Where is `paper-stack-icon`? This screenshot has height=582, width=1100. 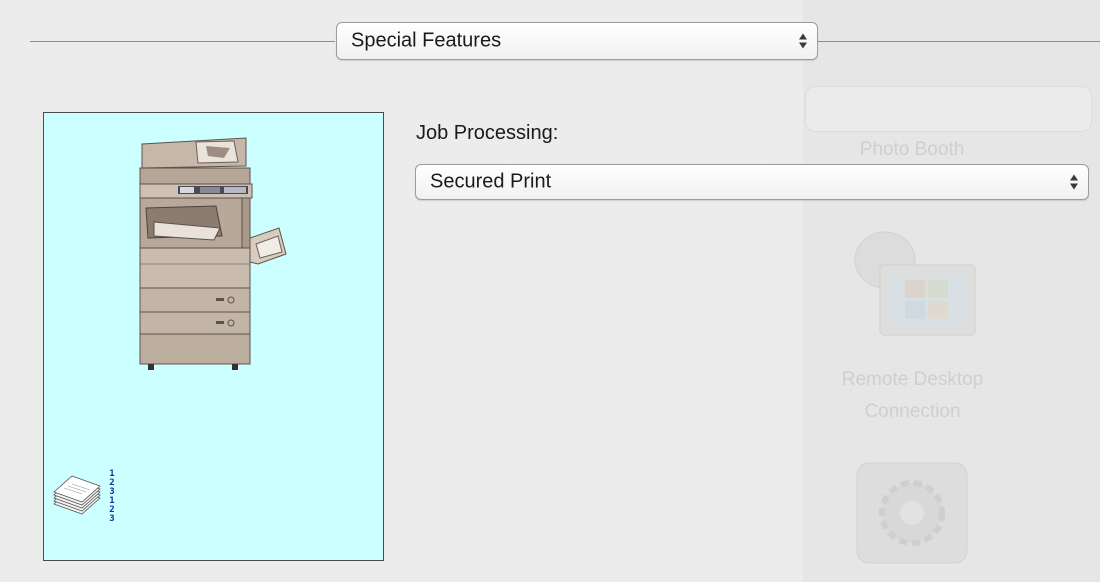
paper-stack-icon is located at coordinates (77, 495).